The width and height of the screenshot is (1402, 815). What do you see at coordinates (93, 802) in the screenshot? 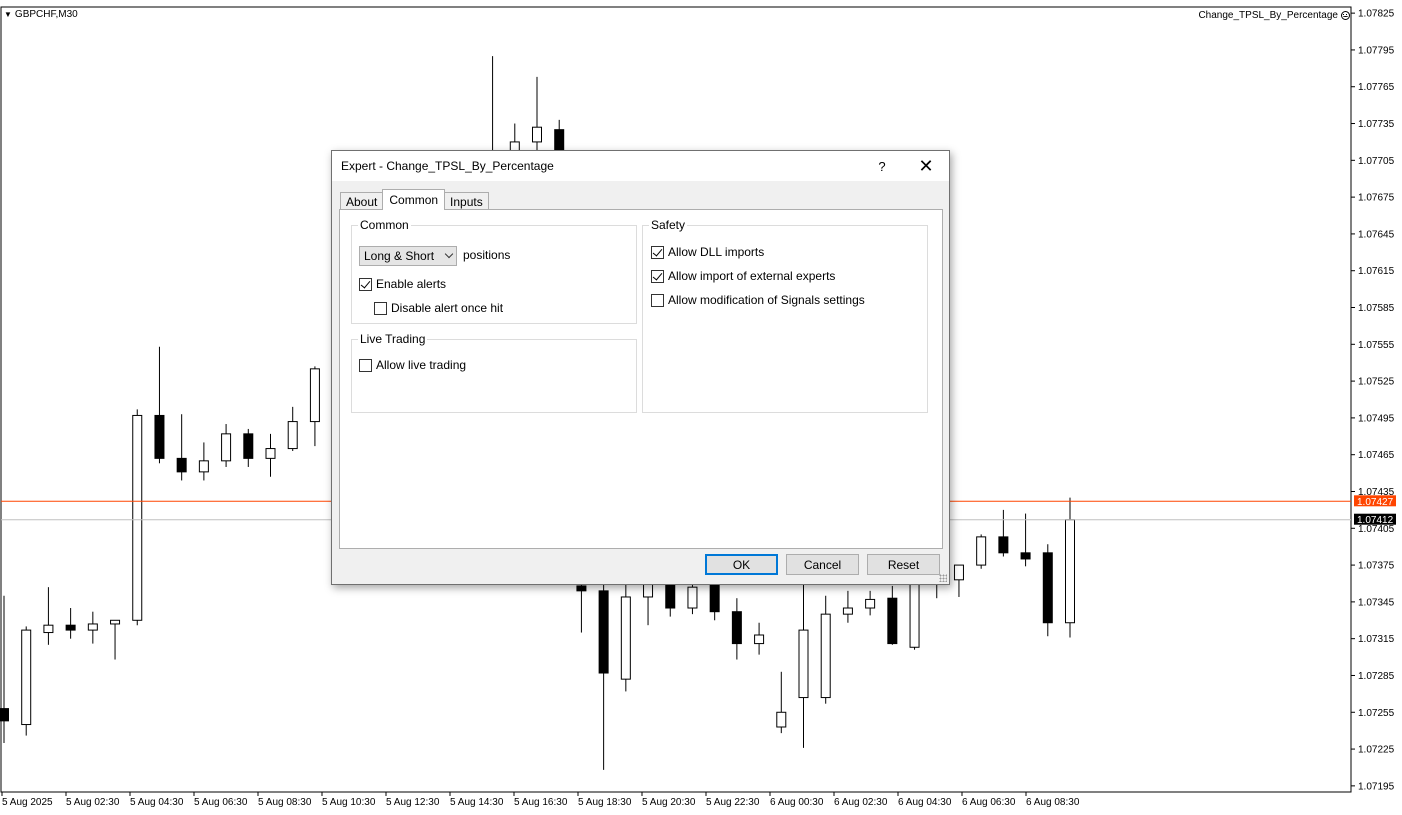
I see `x-tick-label: 5 Aug 02:30` at bounding box center [93, 802].